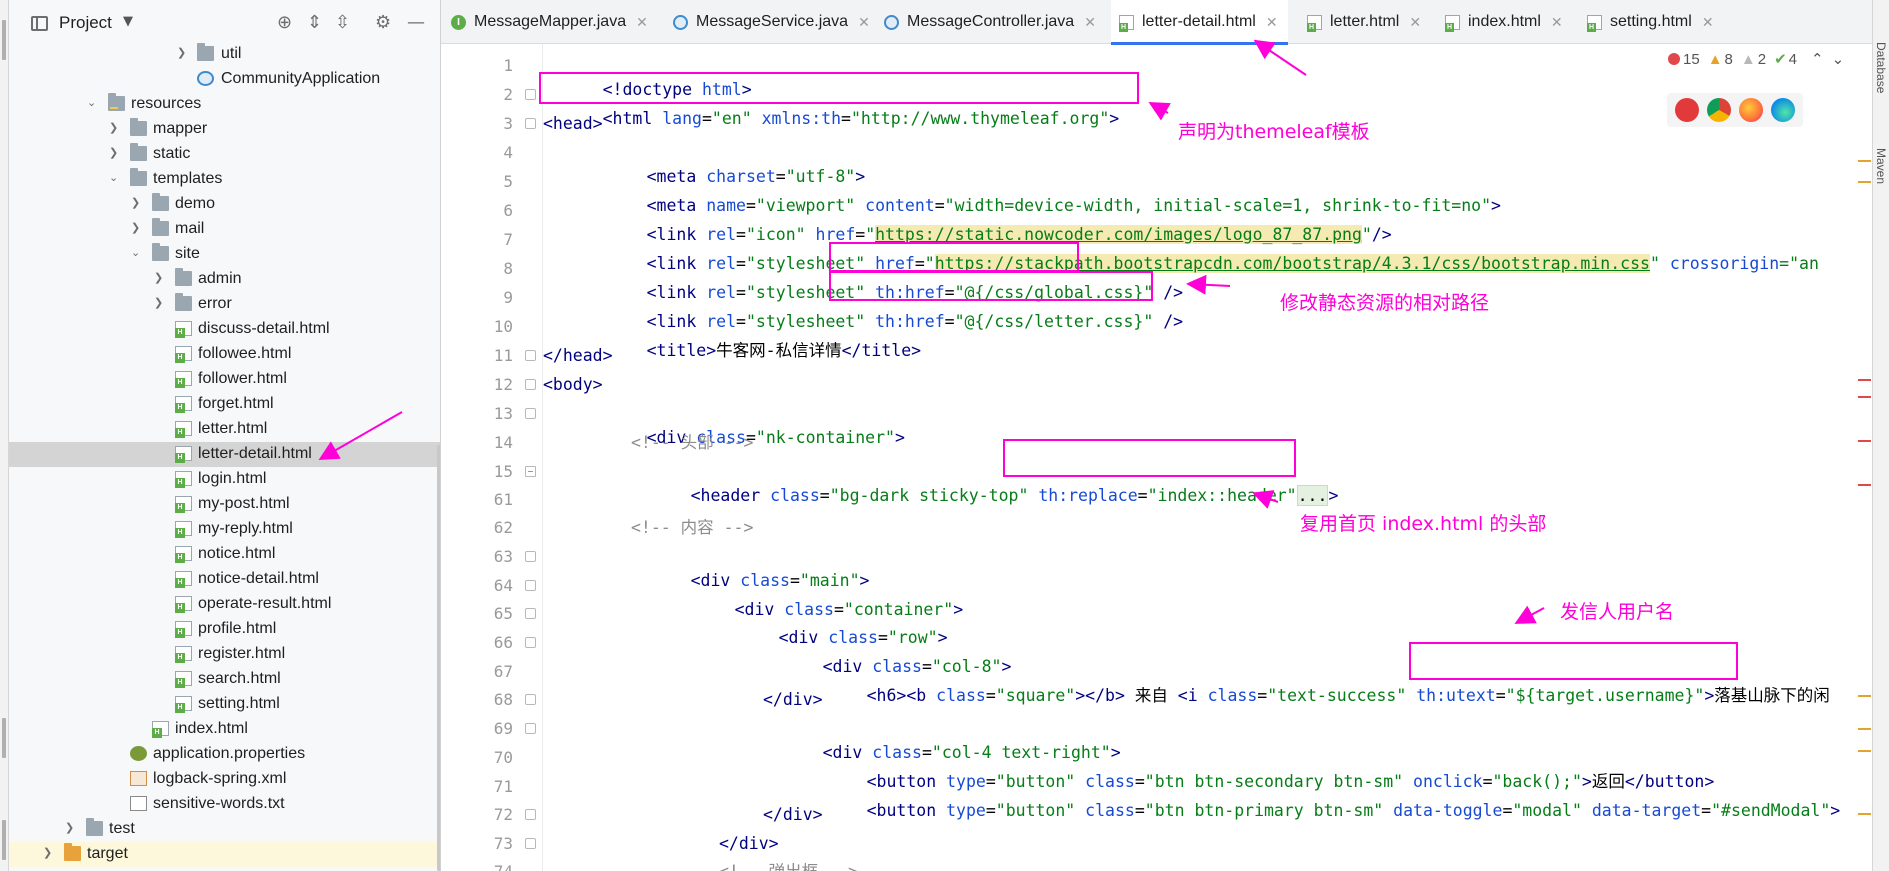 The image size is (1889, 871). What do you see at coordinates (1865, 457) in the screenshot?
I see `error-stripe` at bounding box center [1865, 457].